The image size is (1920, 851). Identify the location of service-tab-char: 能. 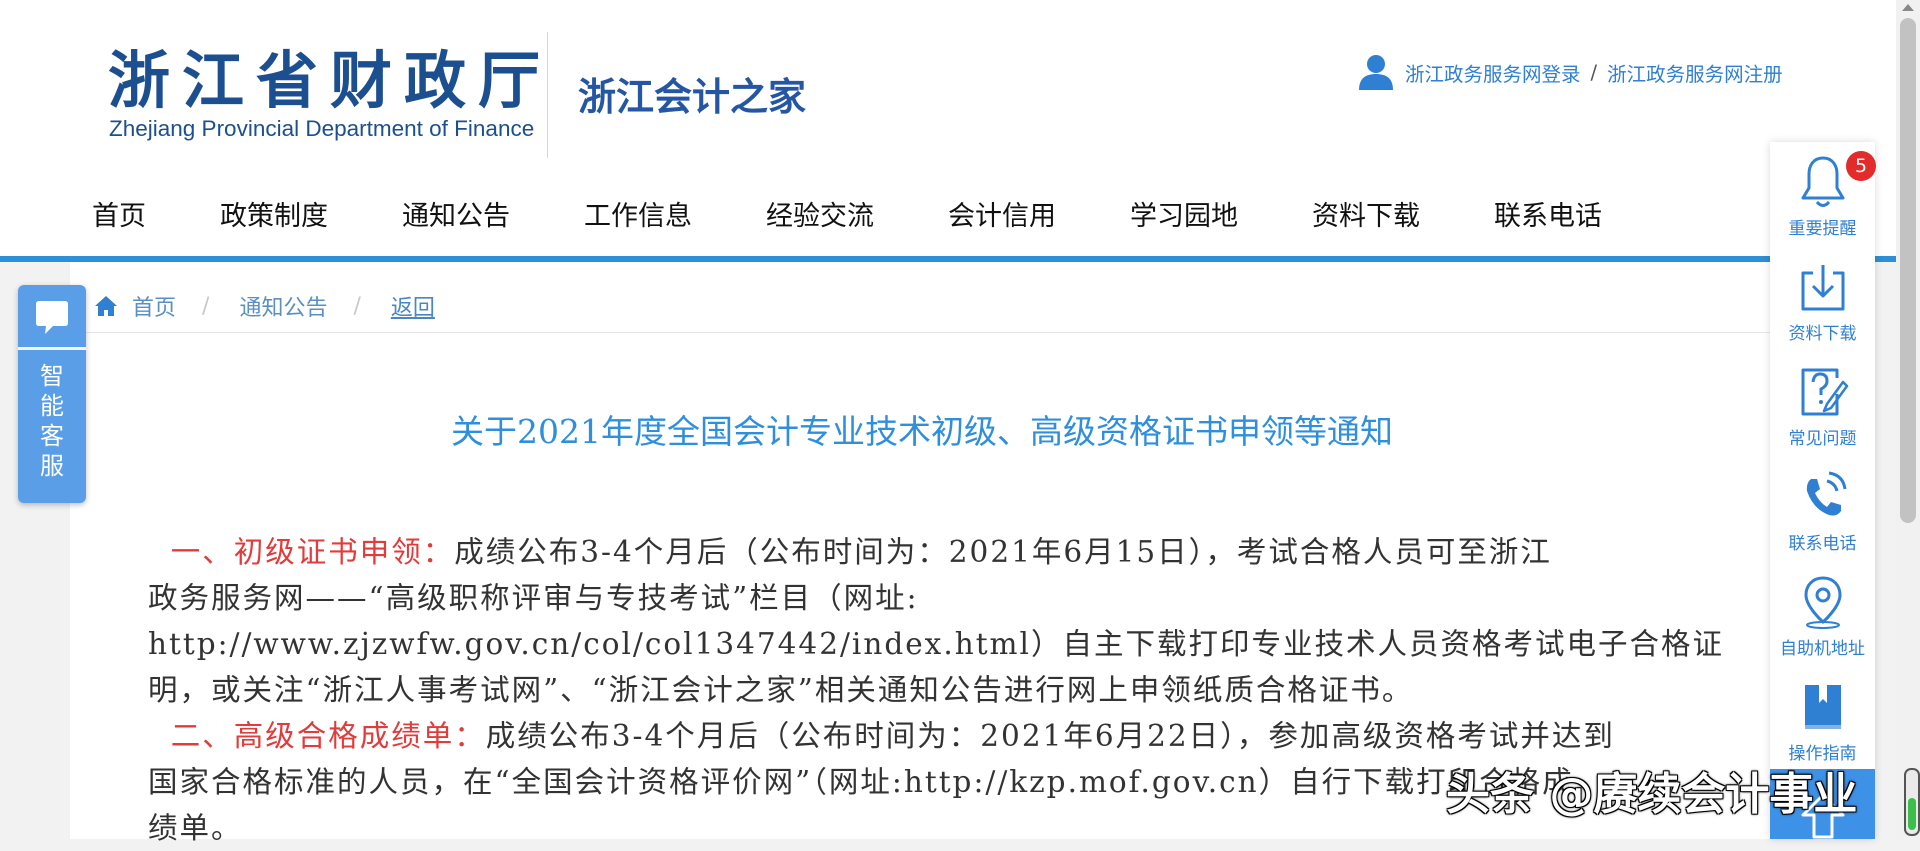
(52, 406).